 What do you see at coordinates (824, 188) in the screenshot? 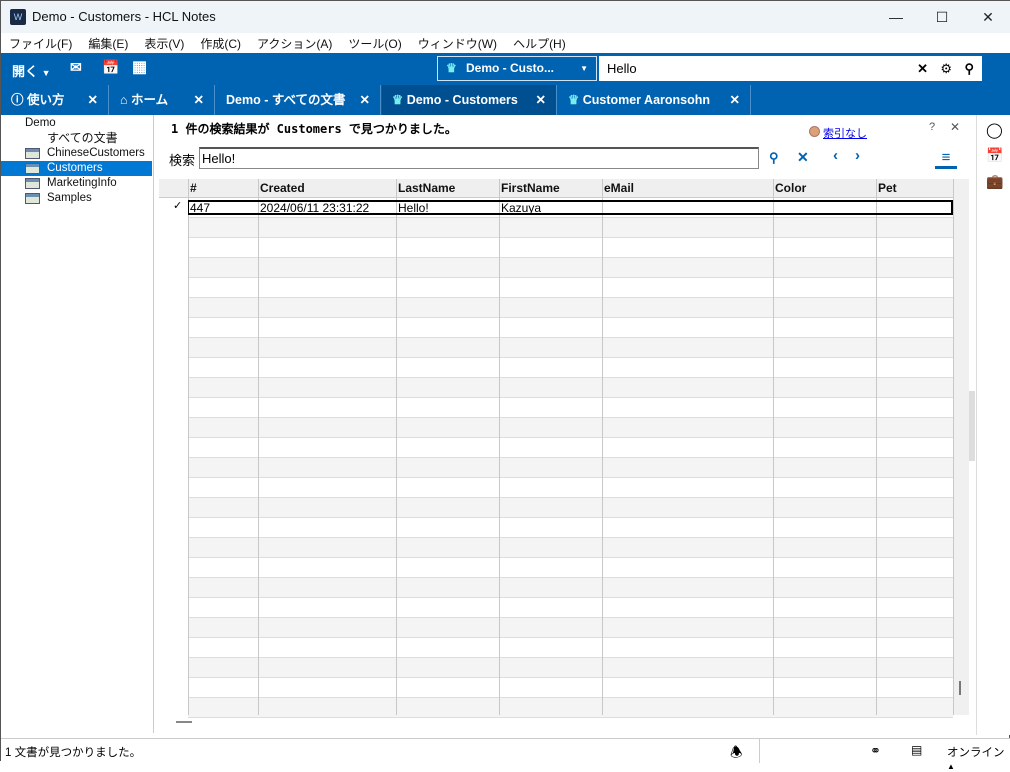
I see `column-header: Color` at bounding box center [824, 188].